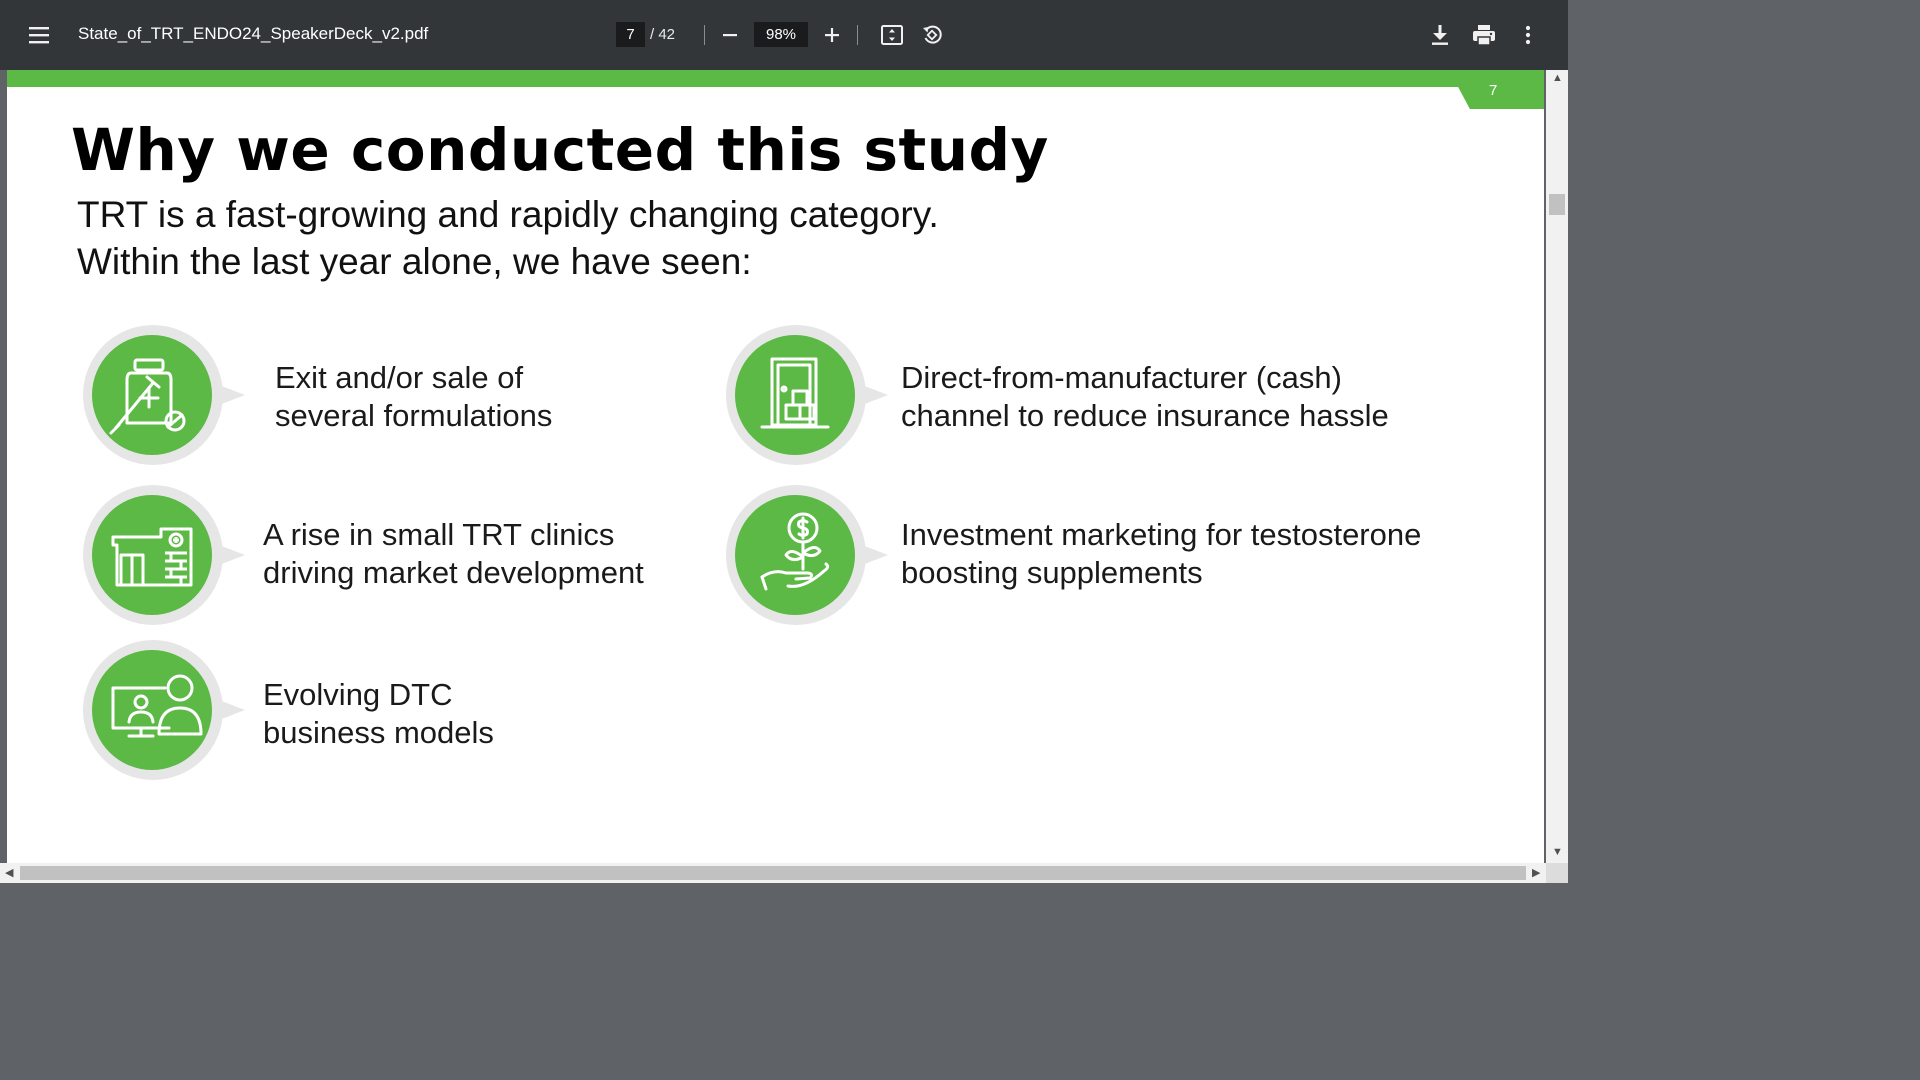 This screenshot has height=1080, width=1920. What do you see at coordinates (164, 710) in the screenshot?
I see `telehealth-monitor-icon` at bounding box center [164, 710].